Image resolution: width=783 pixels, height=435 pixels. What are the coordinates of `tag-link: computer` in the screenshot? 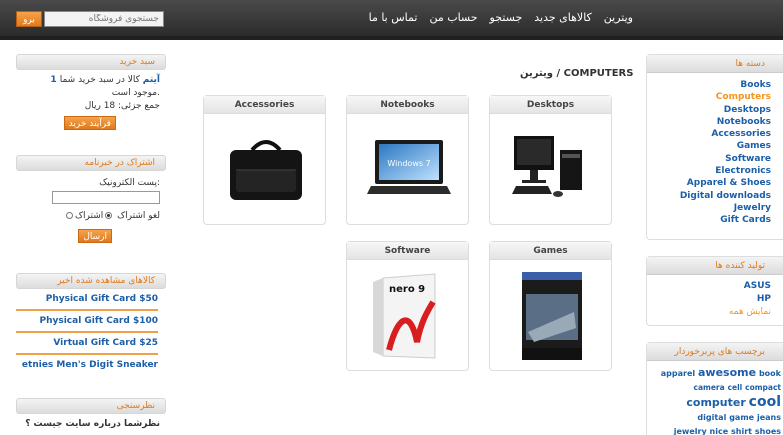 It's located at (715, 402).